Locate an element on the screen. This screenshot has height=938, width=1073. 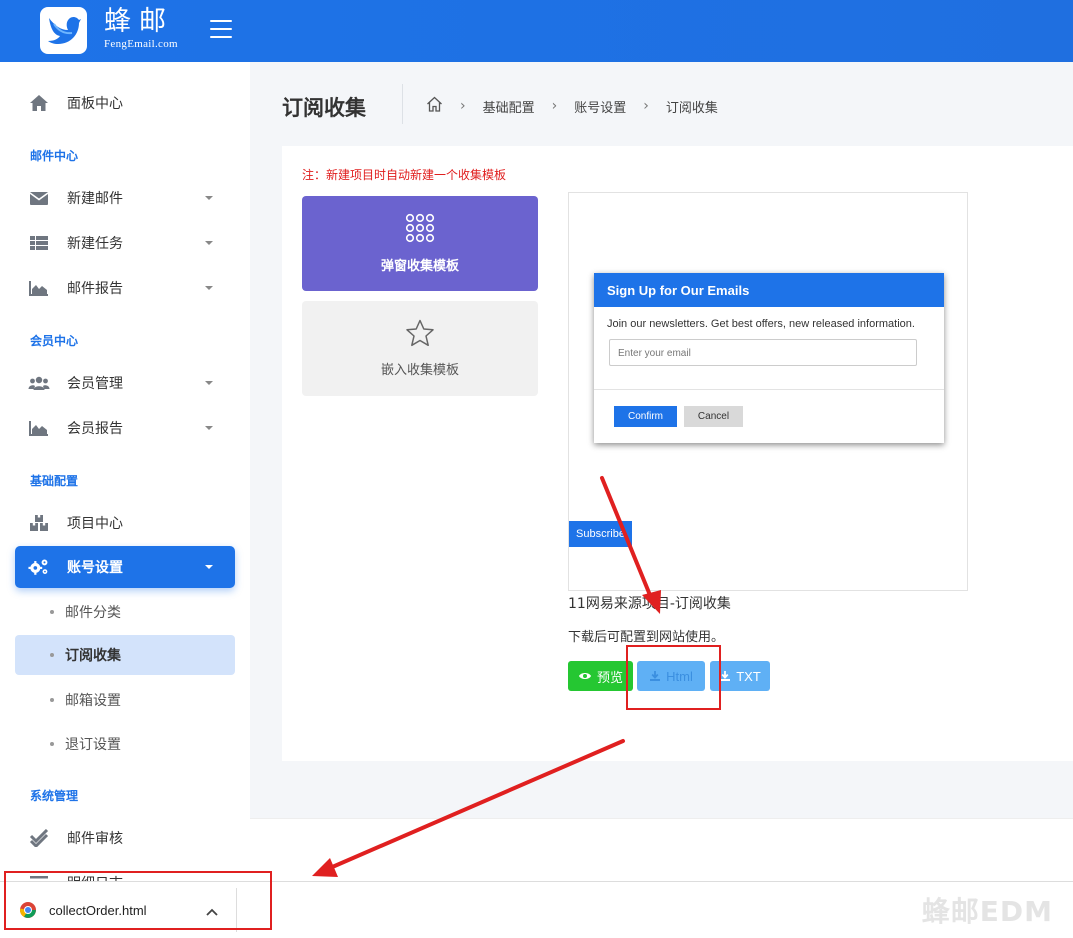
sidebar-subitem-label: 邮箱设置 is located at coordinates (93, 701).